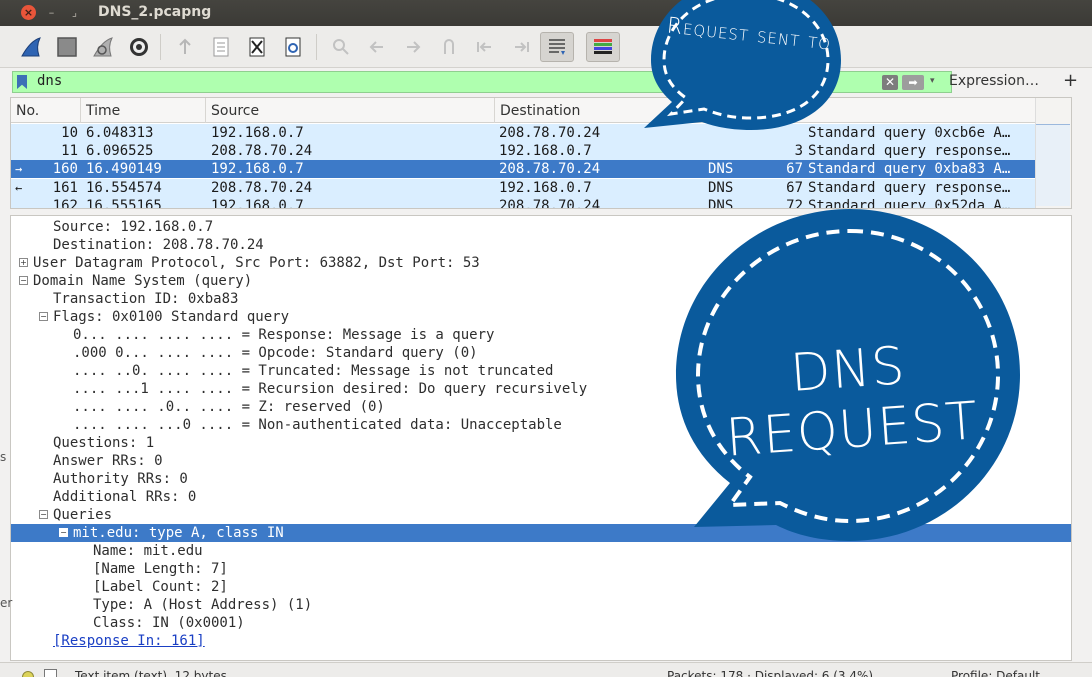 This screenshot has width=1092, height=677. What do you see at coordinates (229, 407) in the screenshot?
I see `detail-text: .... .... .0.. .... = Z: reserved (0)` at bounding box center [229, 407].